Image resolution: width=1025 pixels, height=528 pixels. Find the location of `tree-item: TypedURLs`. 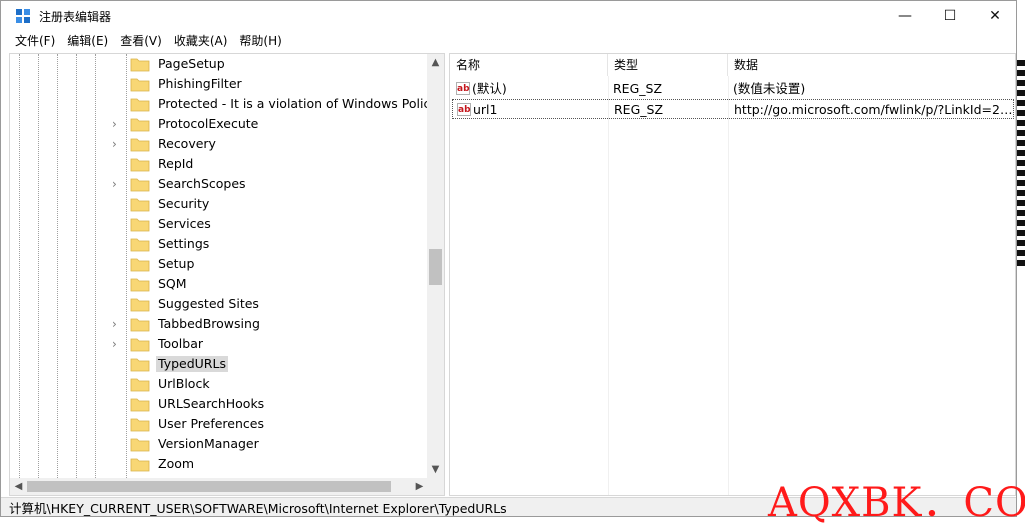

tree-item: TypedURLs is located at coordinates (219, 364).